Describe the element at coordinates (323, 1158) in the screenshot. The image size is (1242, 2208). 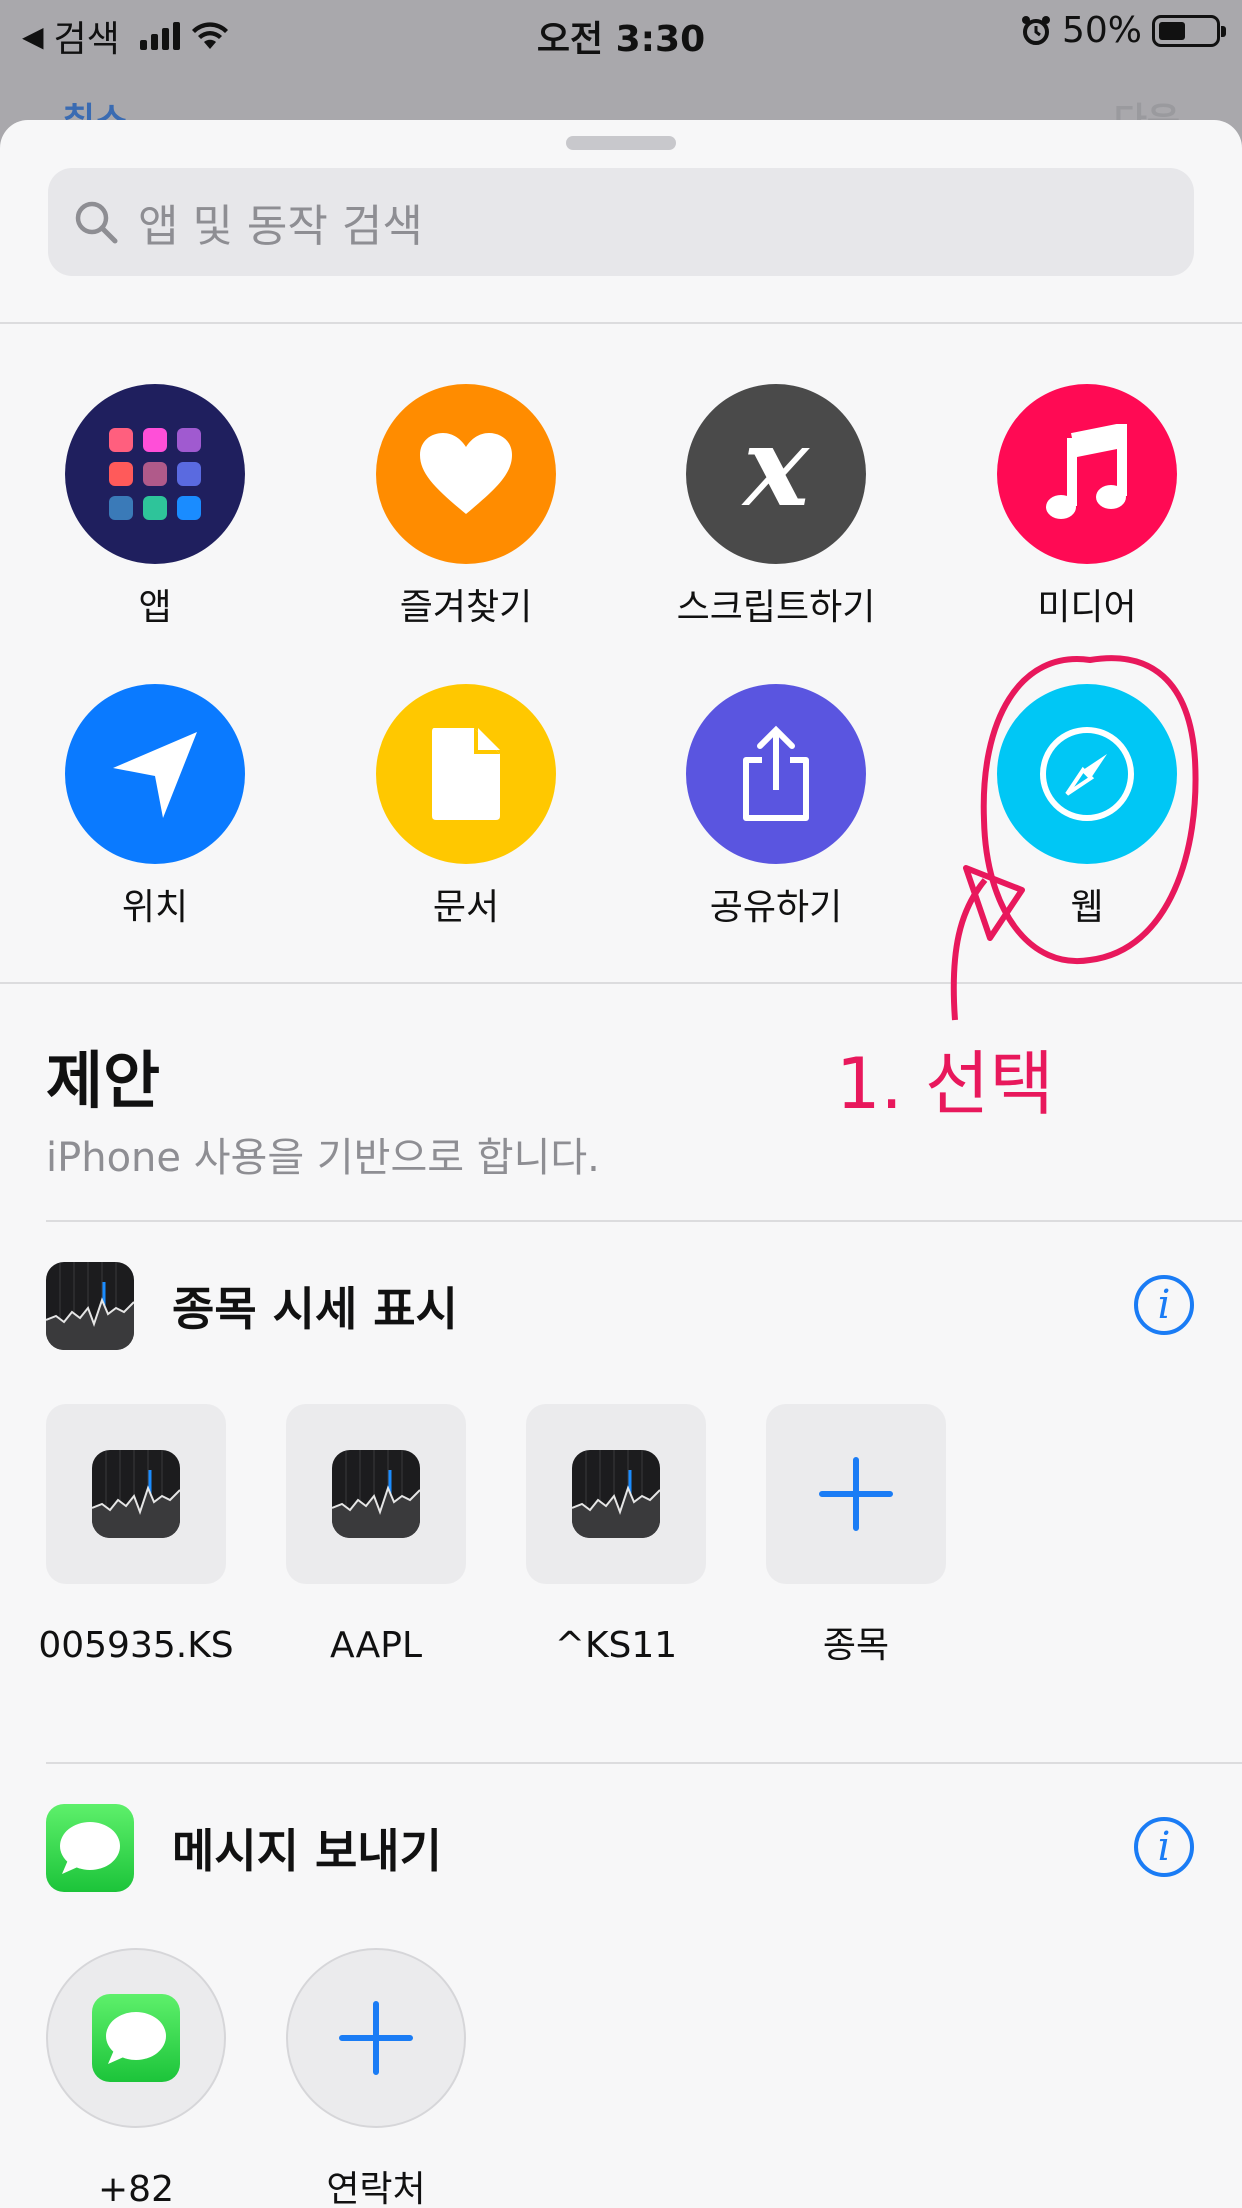
I see `suggestions-subtitle: iPhone 사용을 기반으로 합니다.` at that location.